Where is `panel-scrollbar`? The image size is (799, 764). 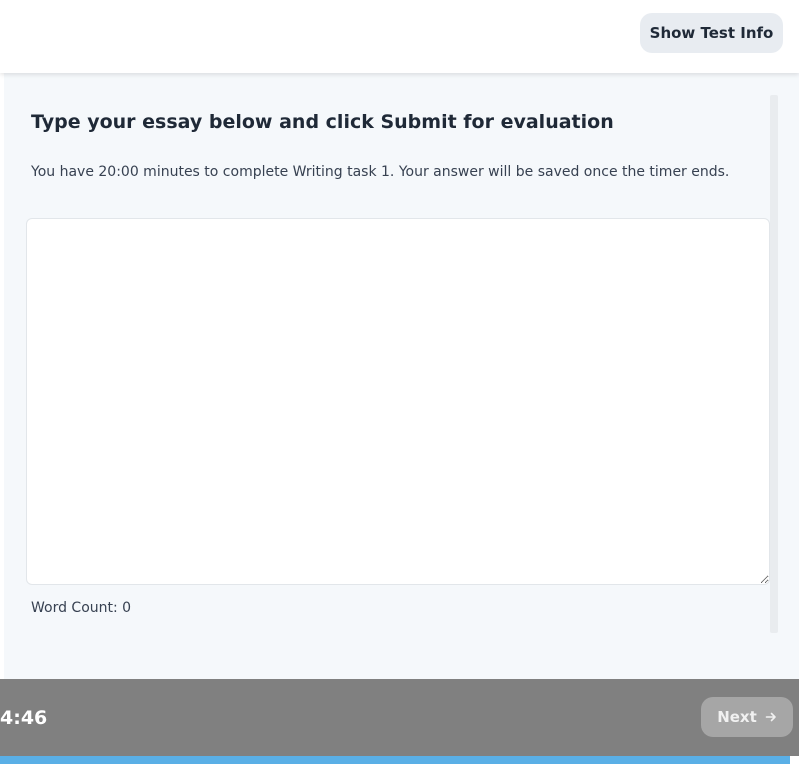 panel-scrollbar is located at coordinates (774, 364).